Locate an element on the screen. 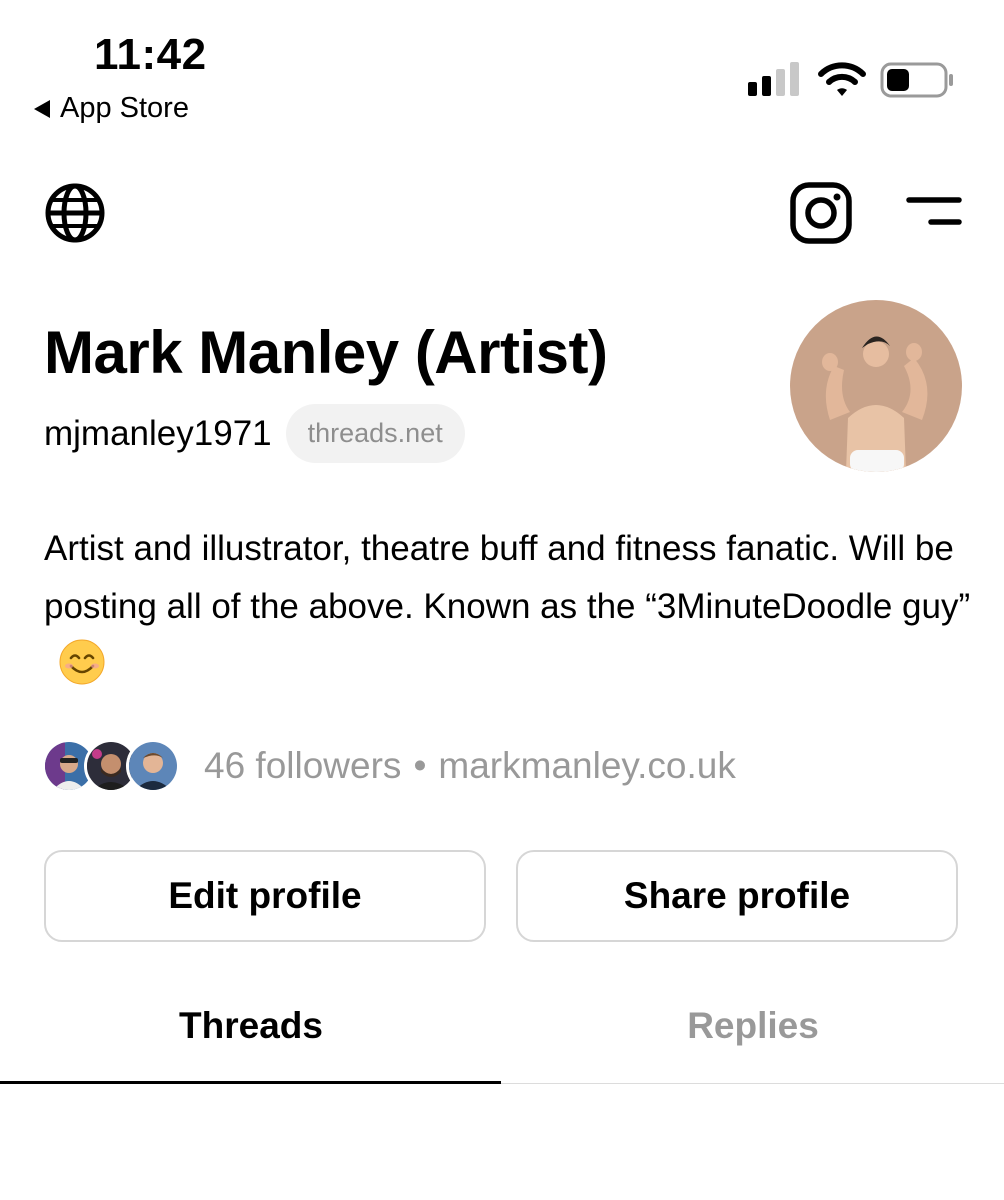 This screenshot has width=1004, height=1200. active-tab-indicator is located at coordinates (250, 1082).